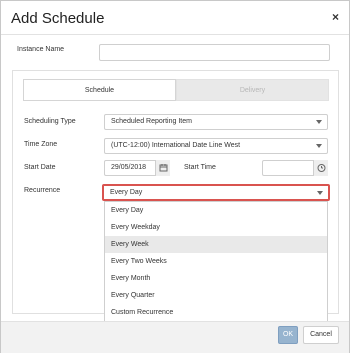  I want to click on recurrence-value: Every Day, so click(126, 192).